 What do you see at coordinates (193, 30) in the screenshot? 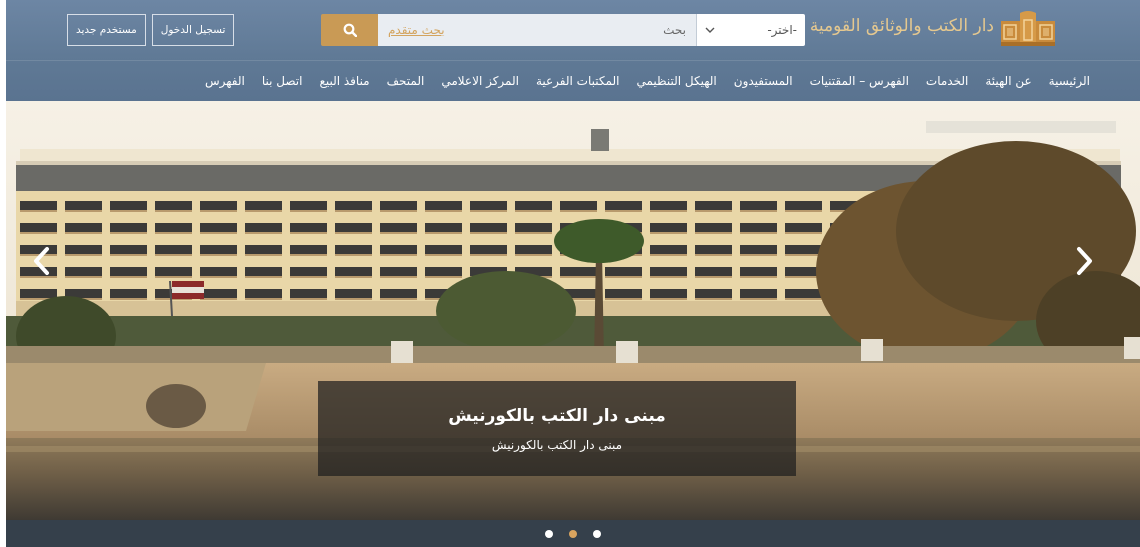
I see `login-button: تسجيل الدخول` at bounding box center [193, 30].